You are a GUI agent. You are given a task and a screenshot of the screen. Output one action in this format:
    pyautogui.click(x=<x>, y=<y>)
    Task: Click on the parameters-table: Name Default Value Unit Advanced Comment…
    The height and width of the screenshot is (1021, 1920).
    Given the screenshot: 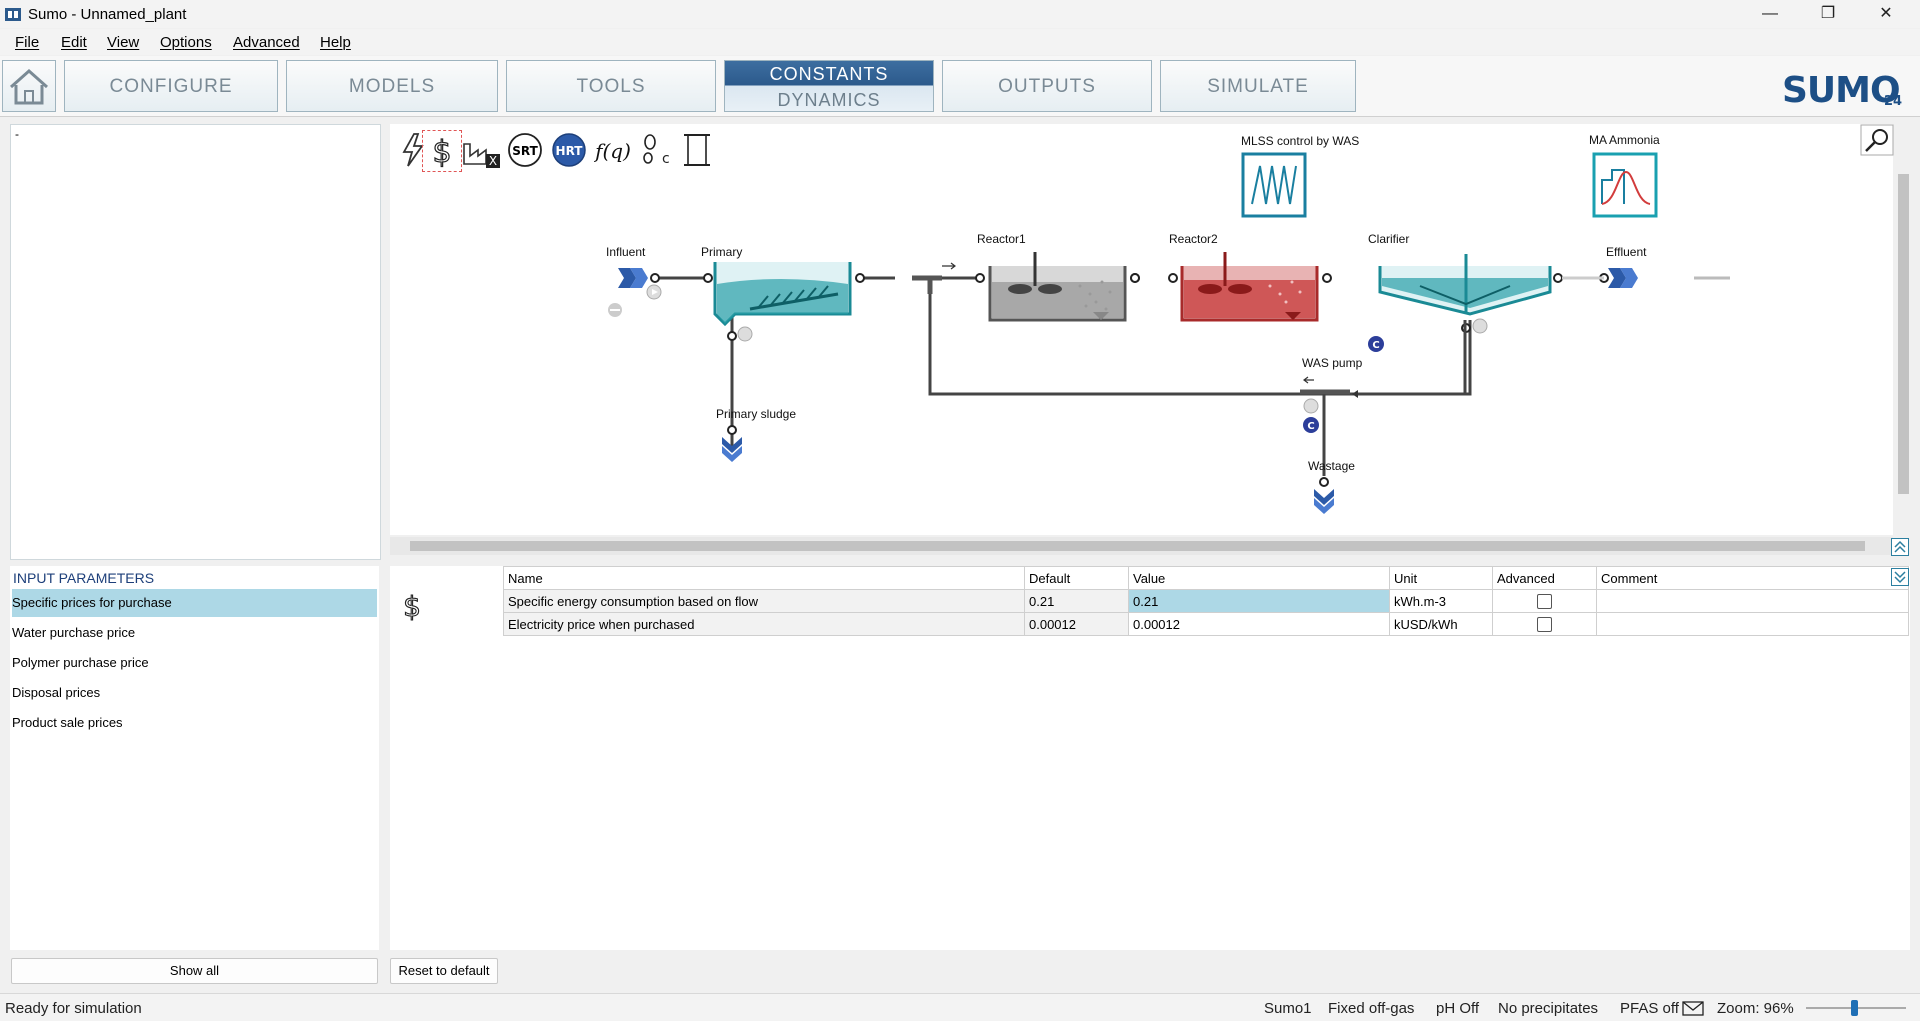 What is the action you would take?
    pyautogui.click(x=1206, y=601)
    